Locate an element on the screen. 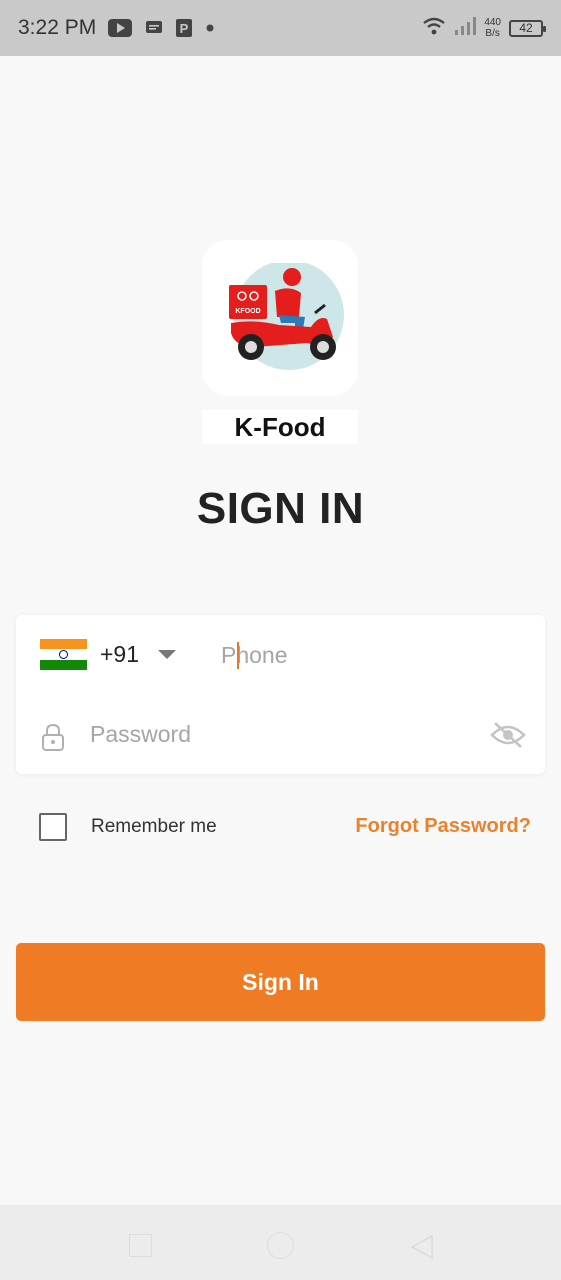 Image resolution: width=561 pixels, height=1280 pixels. text-cursor is located at coordinates (238, 655).